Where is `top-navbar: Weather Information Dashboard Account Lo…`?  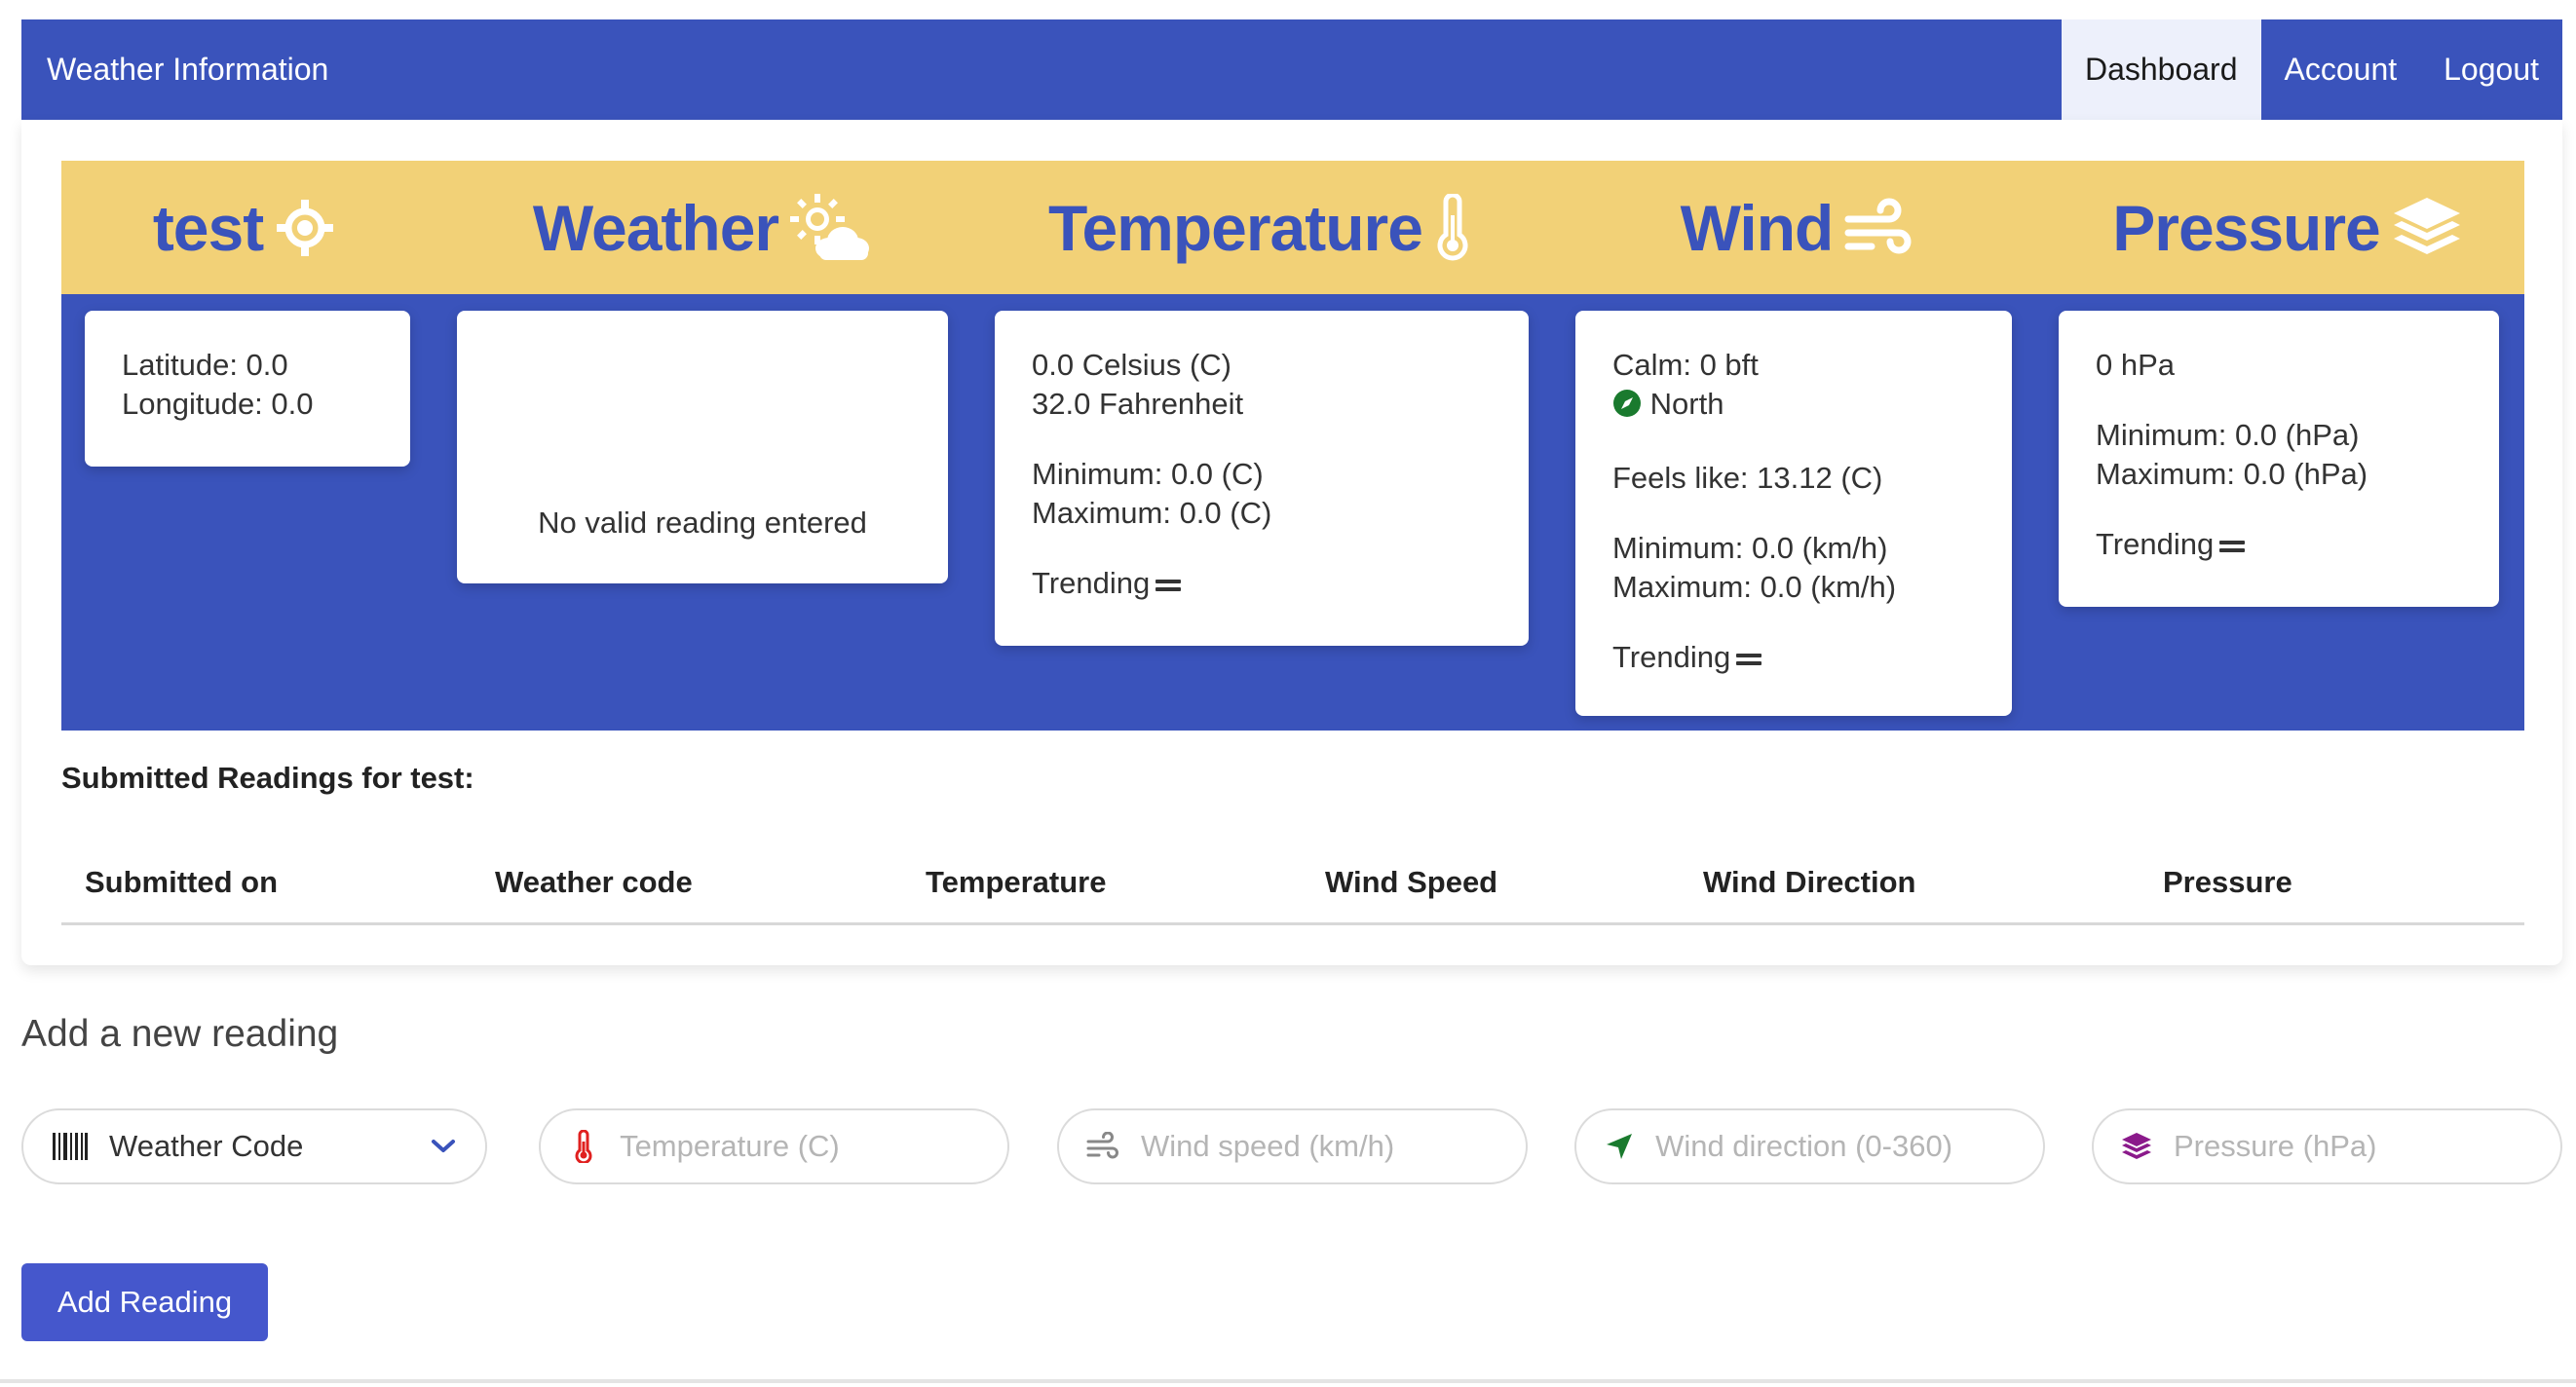
top-navbar: Weather Information Dashboard Account Lo… is located at coordinates (1291, 69).